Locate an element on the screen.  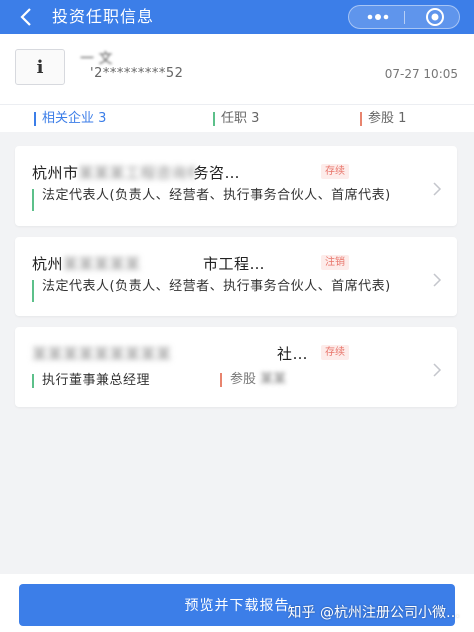
capsule-divider is located at coordinates (404, 17).